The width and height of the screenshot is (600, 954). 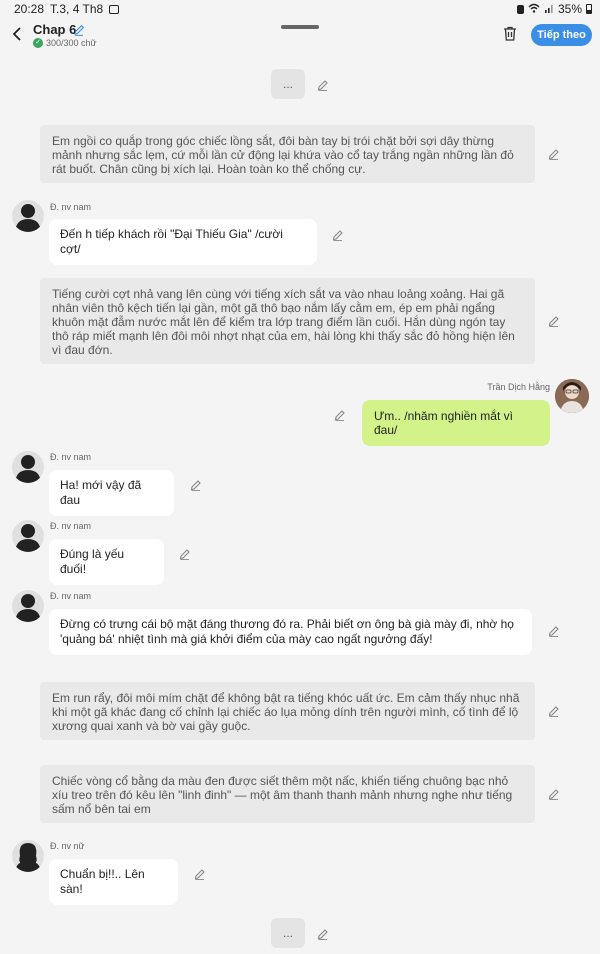 What do you see at coordinates (518, 387) in the screenshot?
I see `my-name: Trần Dịch Hằng` at bounding box center [518, 387].